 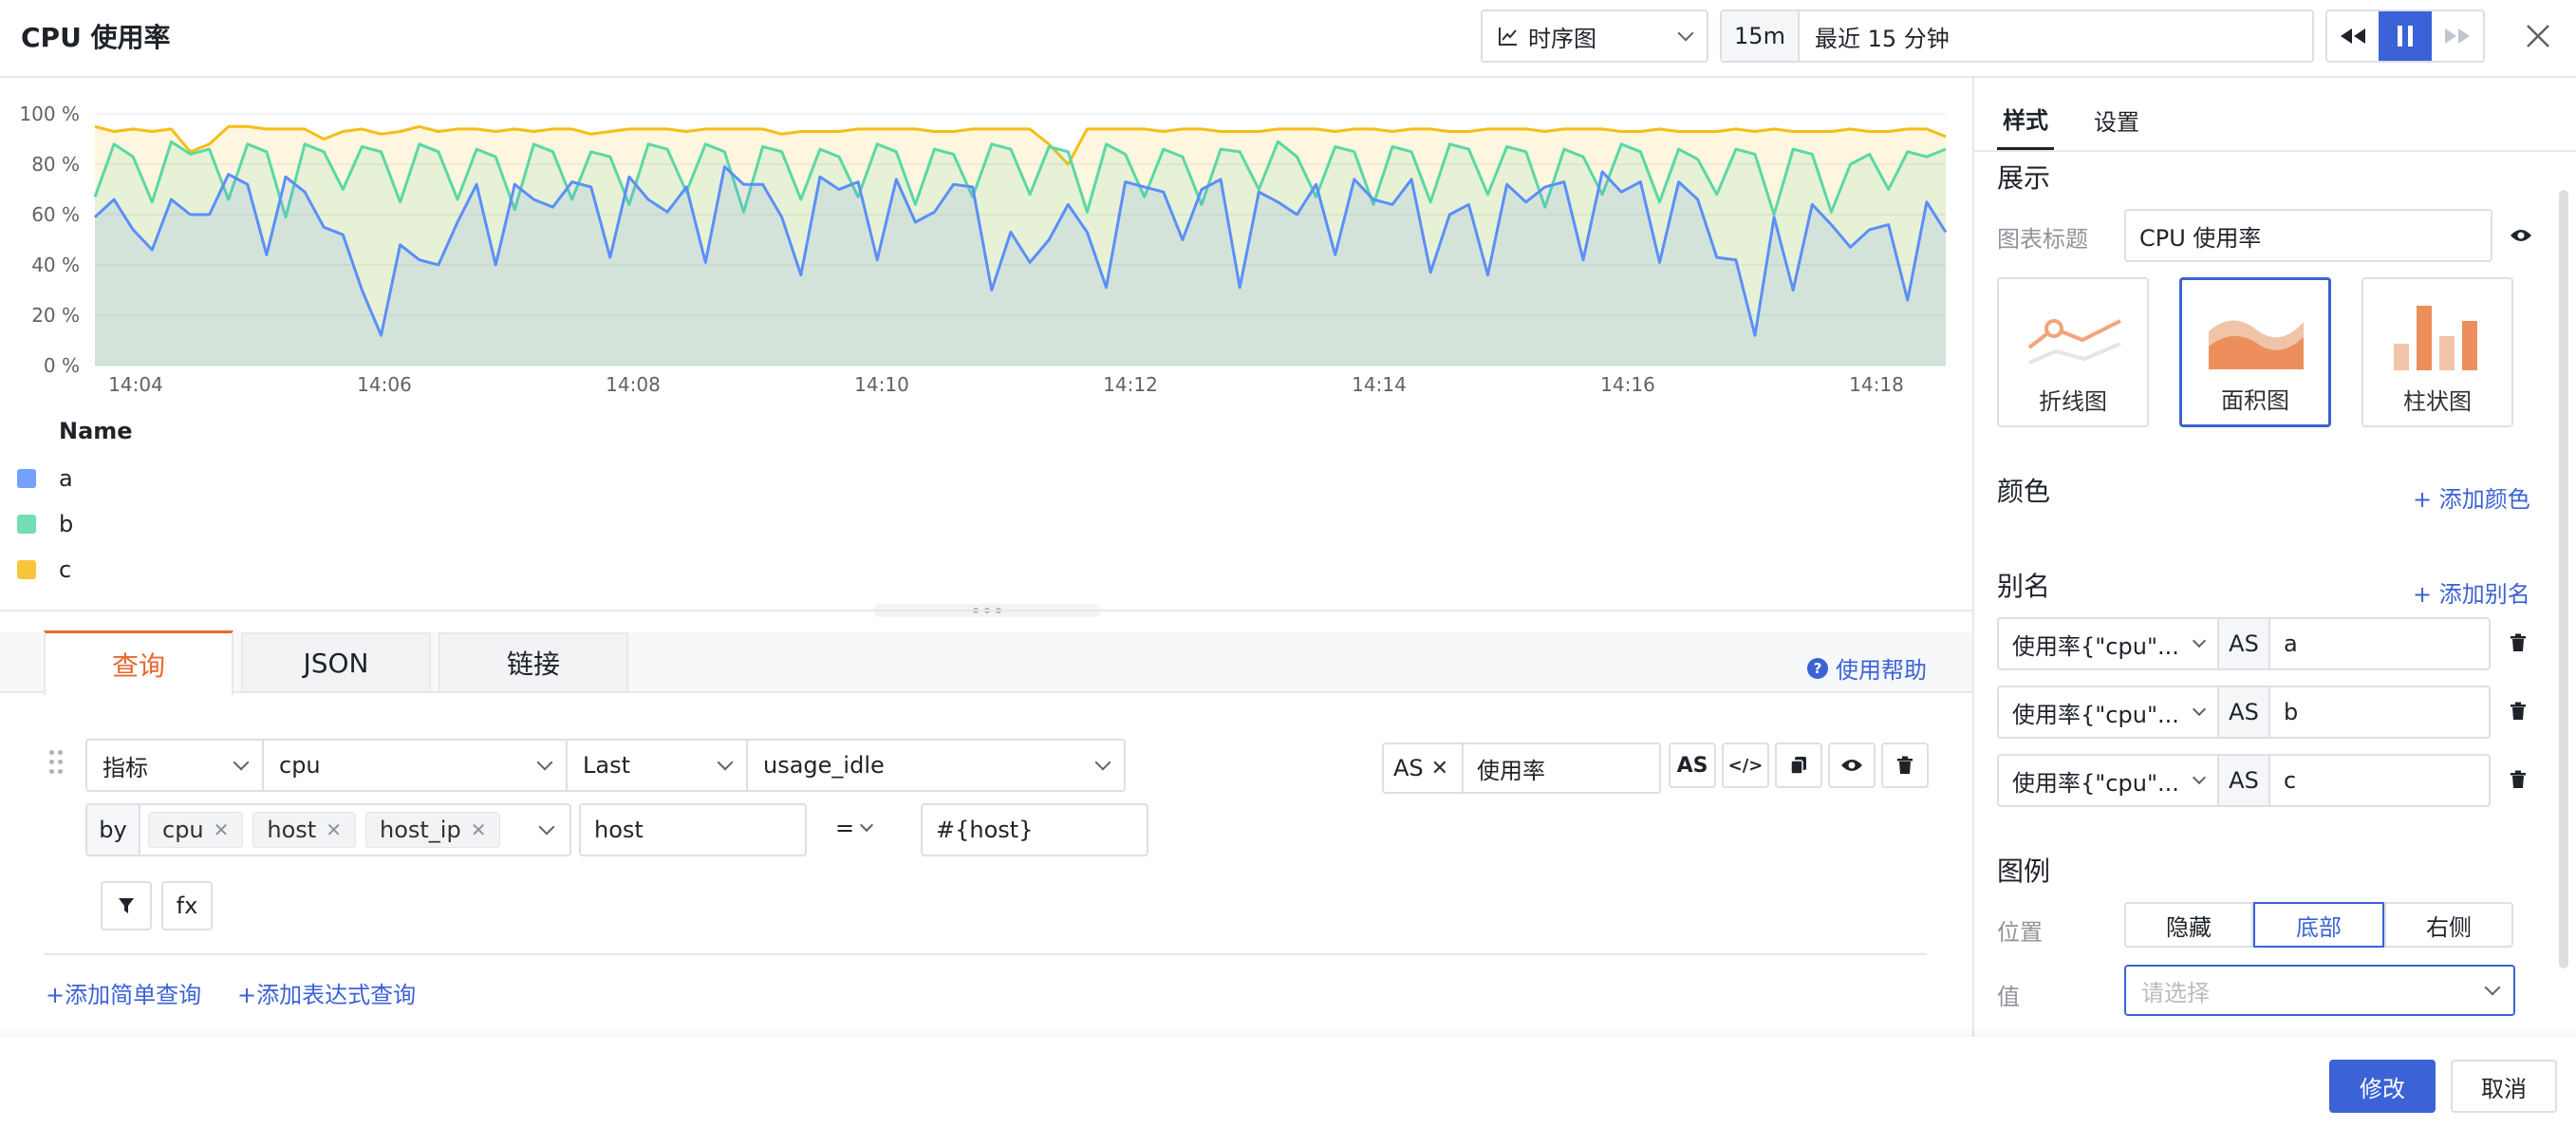 I want to click on copy-button, so click(x=1799, y=765).